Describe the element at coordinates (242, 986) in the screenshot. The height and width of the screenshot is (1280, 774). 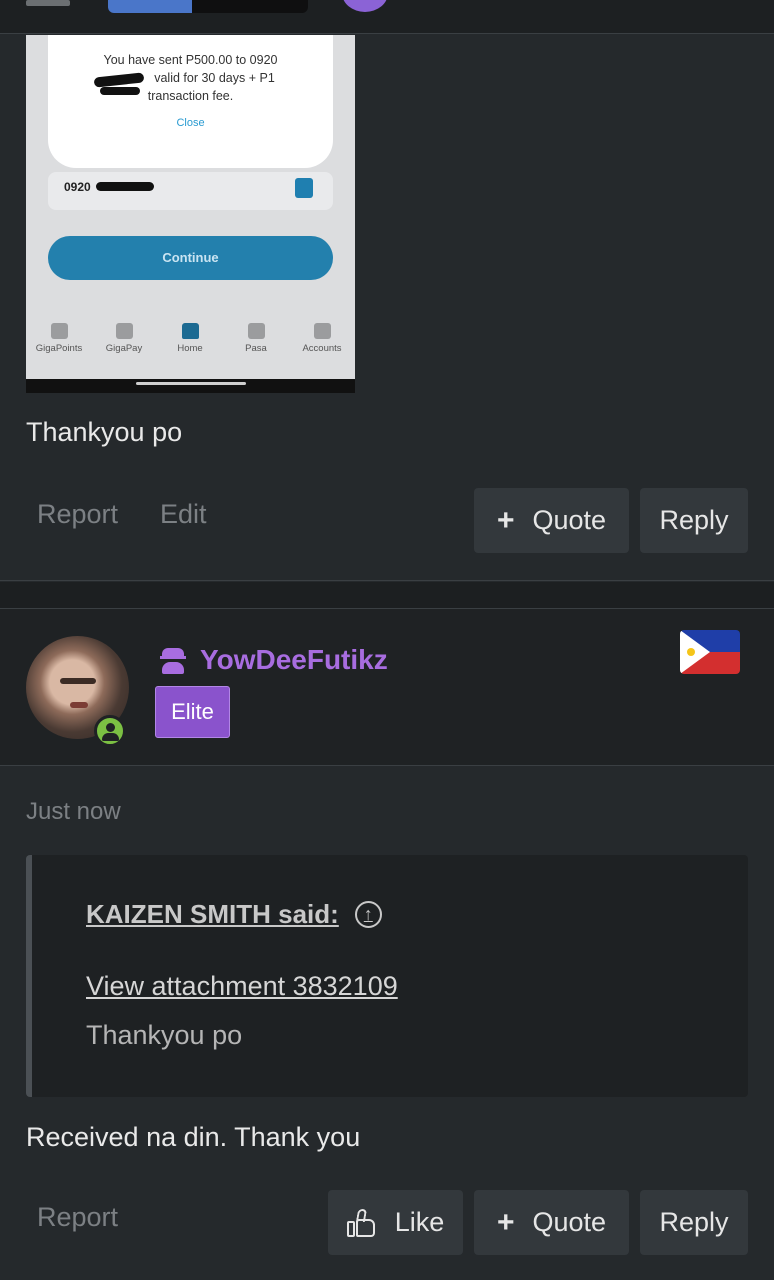
I see `view-attachment-link: View attachment 3832109` at that location.